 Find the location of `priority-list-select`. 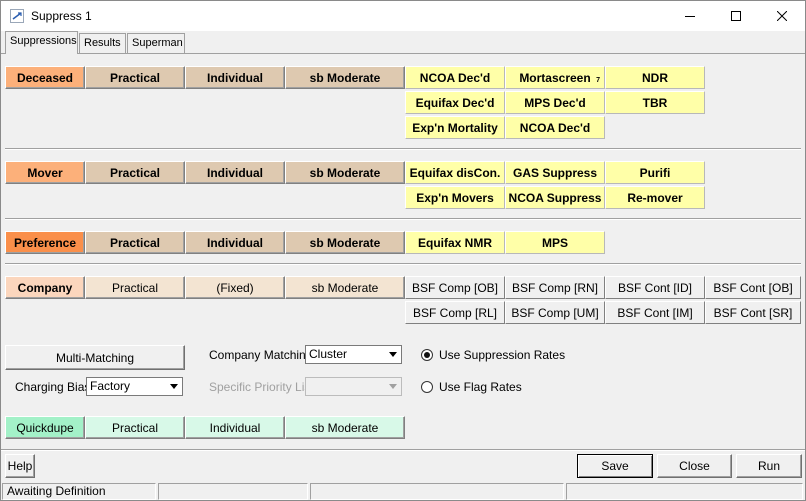

priority-list-select is located at coordinates (353, 386).